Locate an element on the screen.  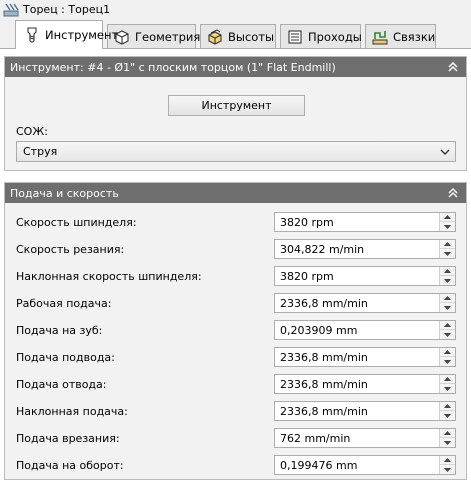
lead-out-feedrate-row: Подача отвода: 2336,8 mm/min is located at coordinates (236, 385).